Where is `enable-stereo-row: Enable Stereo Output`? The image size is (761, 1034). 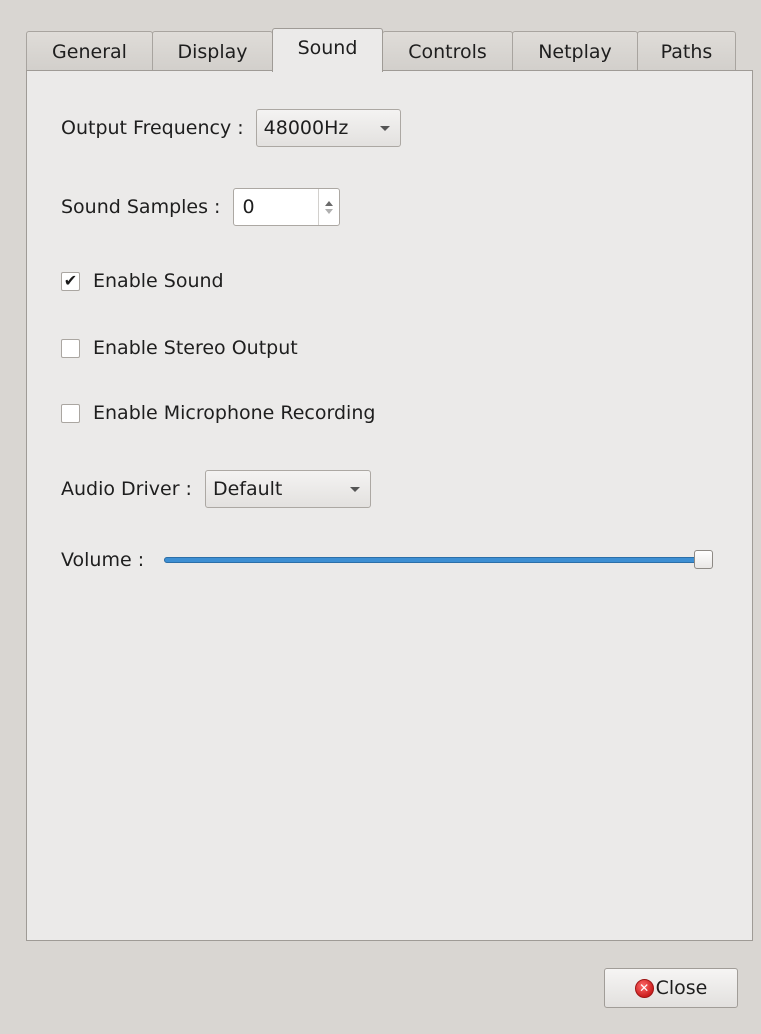 enable-stereo-row: Enable Stereo Output is located at coordinates (179, 348).